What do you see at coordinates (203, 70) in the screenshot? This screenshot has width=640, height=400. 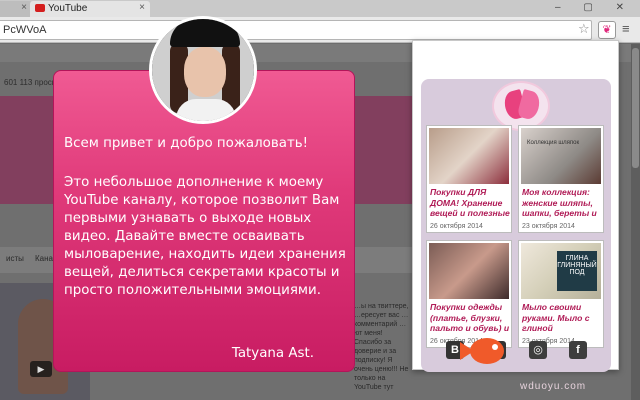 I see `author-avatar` at bounding box center [203, 70].